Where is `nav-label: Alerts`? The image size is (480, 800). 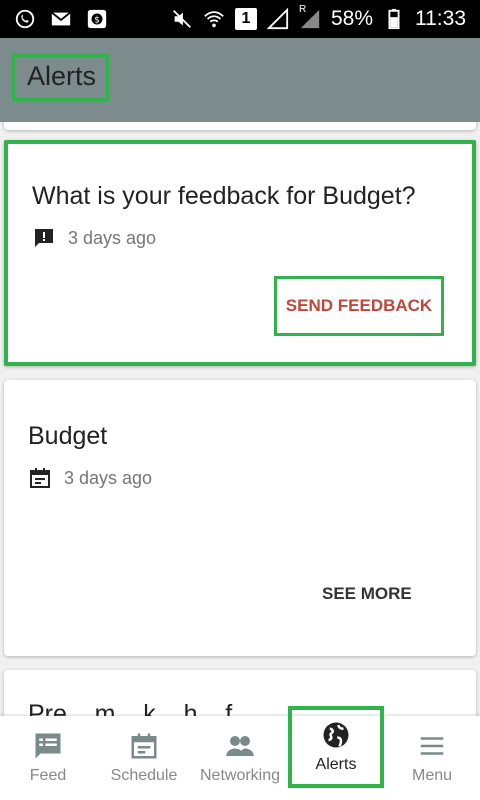 nav-label: Alerts is located at coordinates (336, 764).